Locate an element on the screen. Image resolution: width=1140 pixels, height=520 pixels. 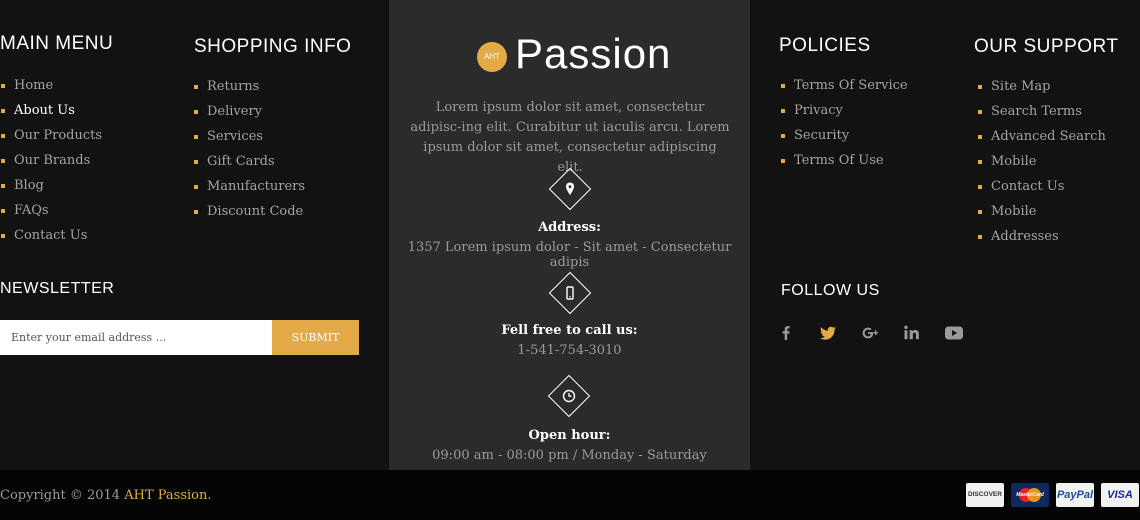
shopping-info-item-returns: Returns is located at coordinates (249, 86).